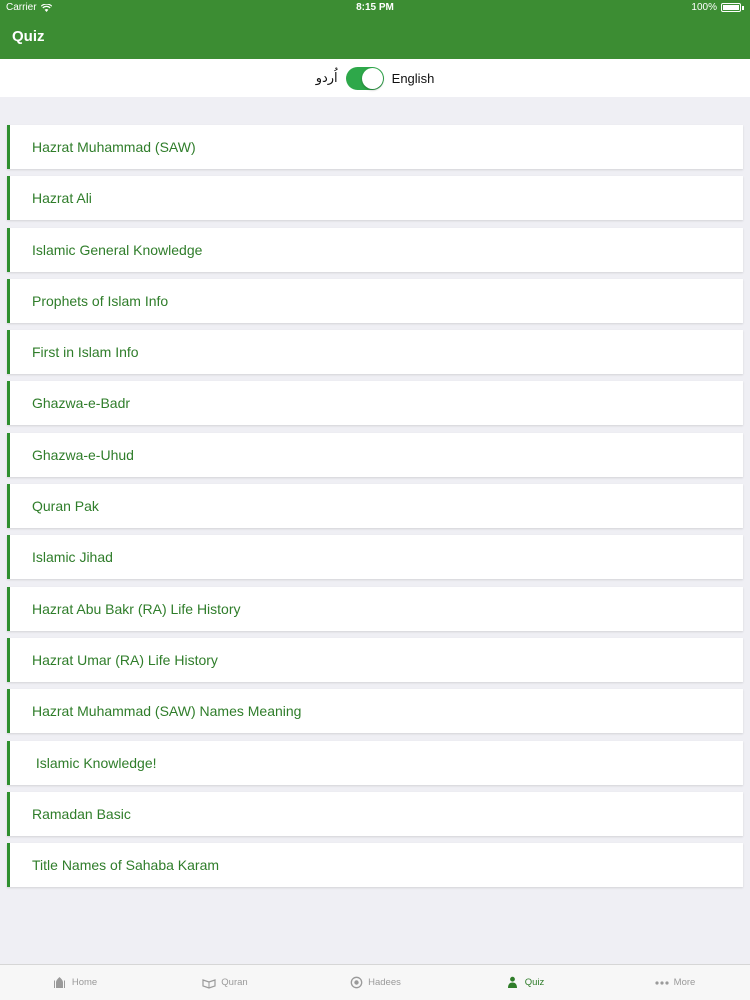  Describe the element at coordinates (125, 659) in the screenshot. I see `quiz-item-label: Hazrat Umar (RA) Life History` at that location.